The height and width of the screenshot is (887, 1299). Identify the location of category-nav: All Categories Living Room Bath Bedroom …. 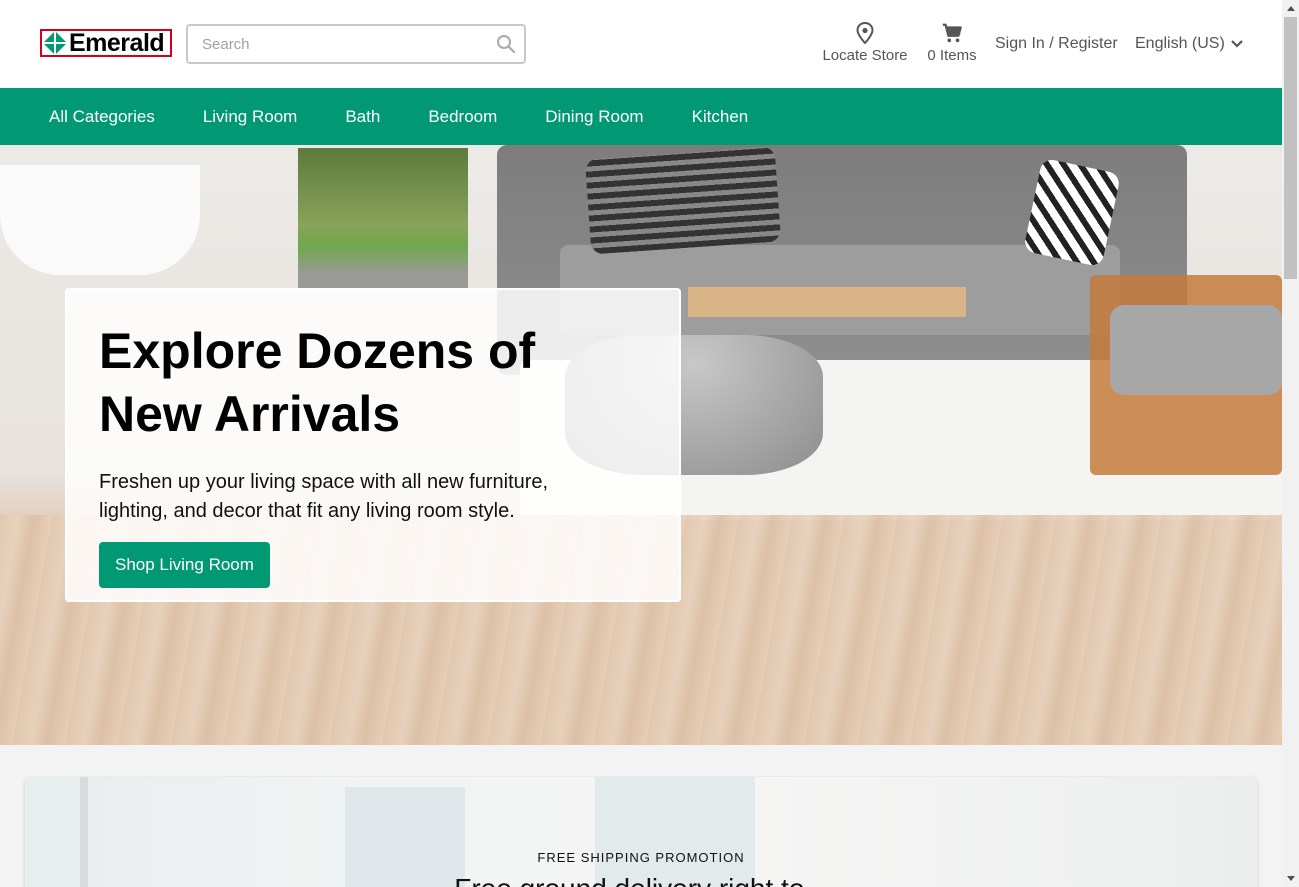
(641, 116).